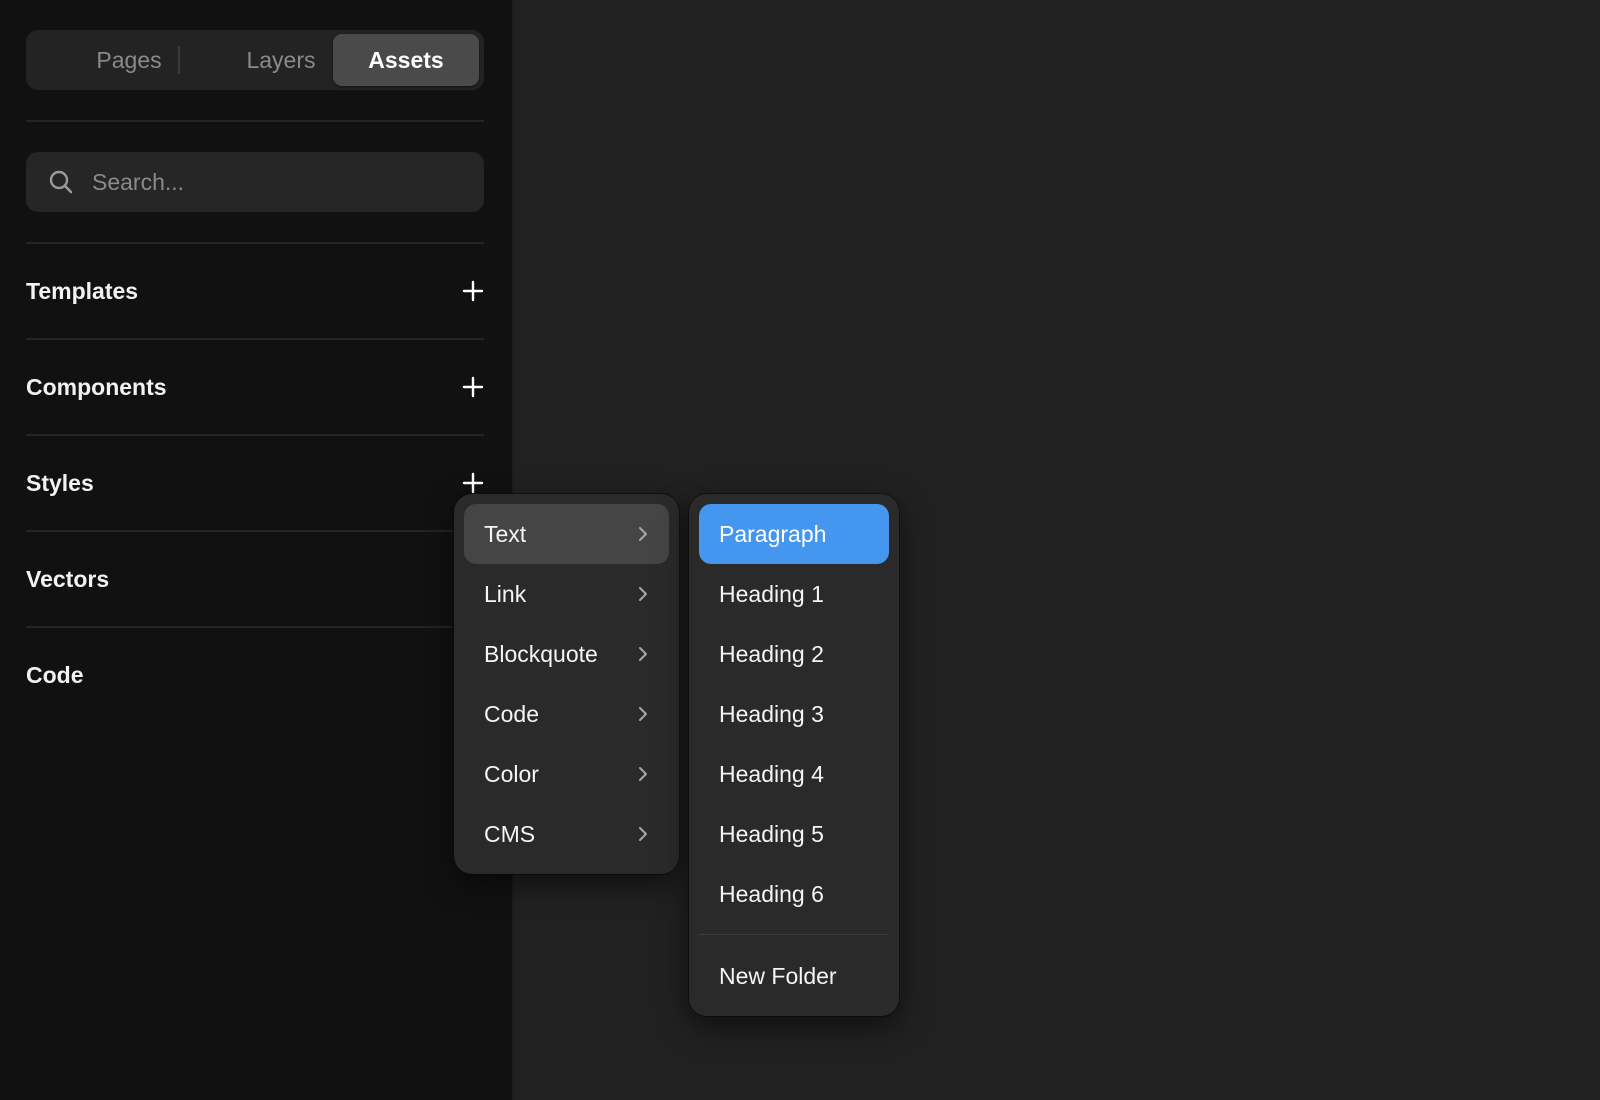 This screenshot has height=1100, width=1600. I want to click on menu-item-label: New Folder, so click(778, 976).